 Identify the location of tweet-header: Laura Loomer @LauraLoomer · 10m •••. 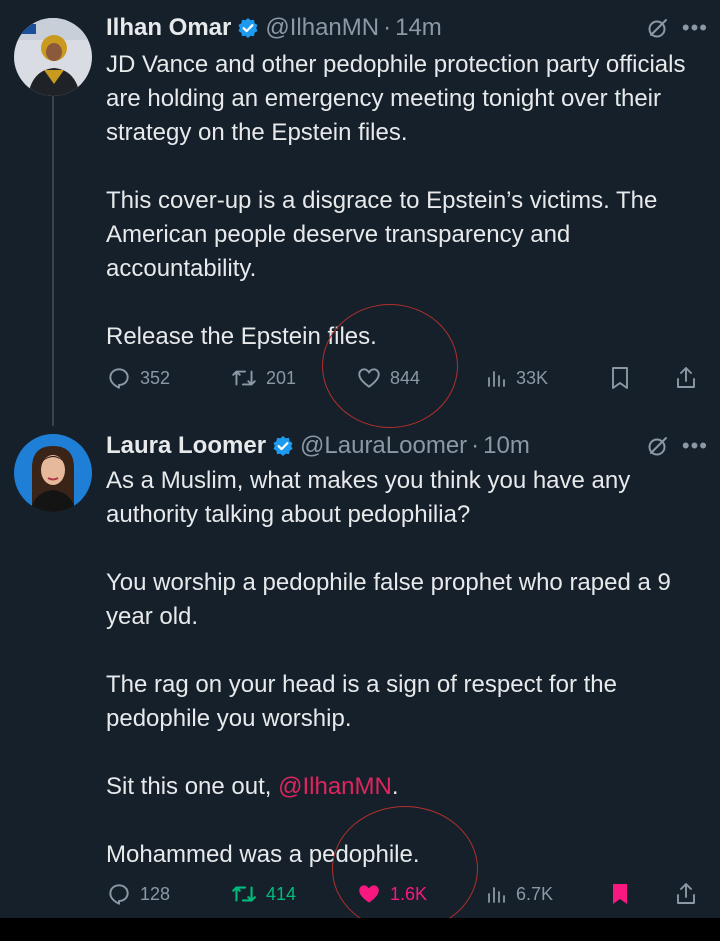
(407, 446).